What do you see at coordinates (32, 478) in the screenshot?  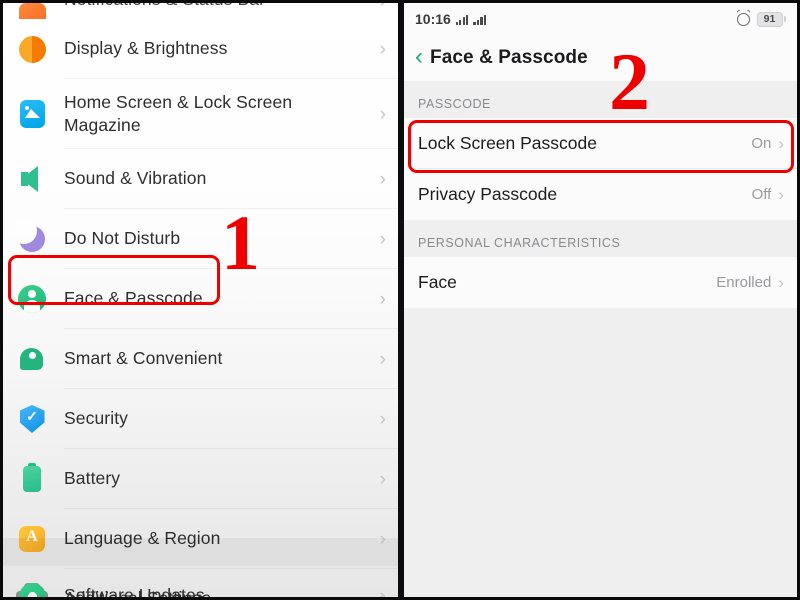 I see `battery-icon` at bounding box center [32, 478].